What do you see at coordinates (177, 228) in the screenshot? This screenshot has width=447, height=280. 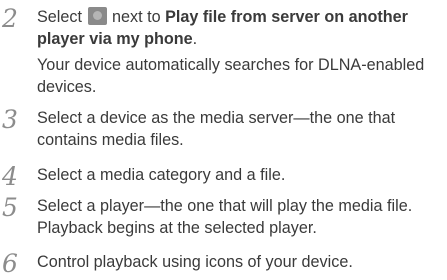 I see `step-text-line-2: Playback begins at the selected player.` at bounding box center [177, 228].